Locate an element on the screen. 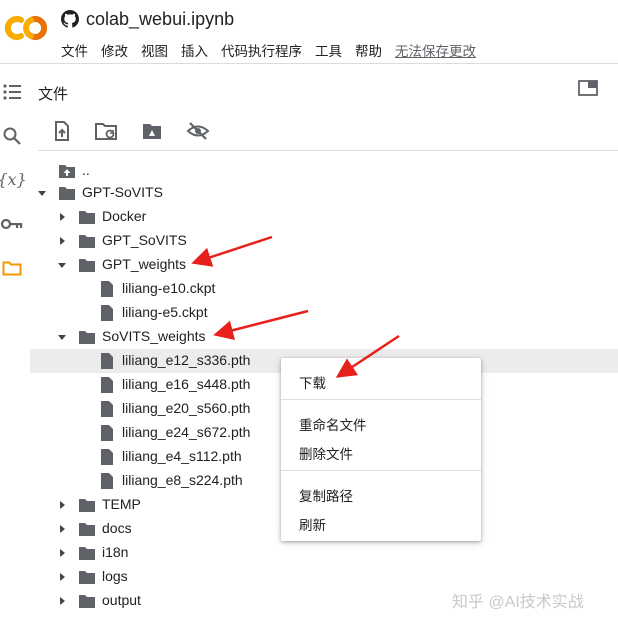  unsaved-changes-link: 无法保存更改 is located at coordinates (435, 50).